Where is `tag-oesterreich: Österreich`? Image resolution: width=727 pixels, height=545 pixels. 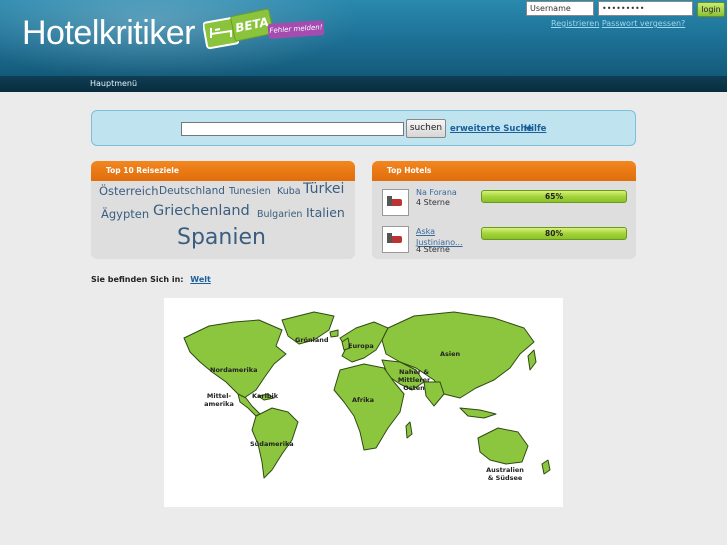 tag-oesterreich: Österreich is located at coordinates (129, 191).